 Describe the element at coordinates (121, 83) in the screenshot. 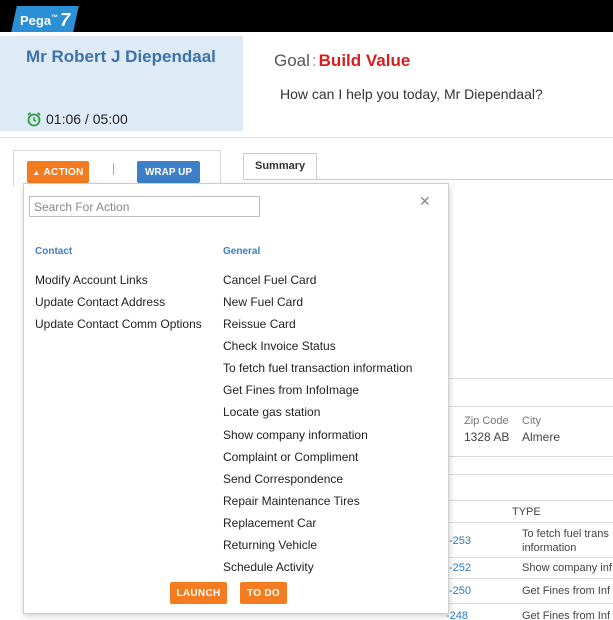

I see `contact-card: Mr Robert J Diependaal 01:06 / 05:00` at that location.